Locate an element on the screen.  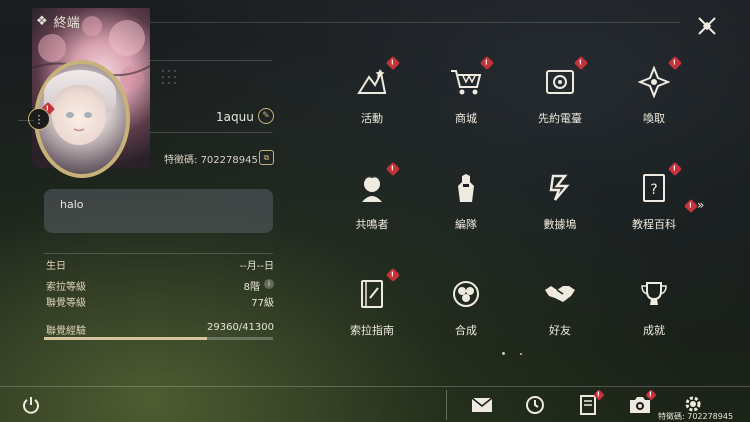
avatar-face is located at coordinates (79, 115).